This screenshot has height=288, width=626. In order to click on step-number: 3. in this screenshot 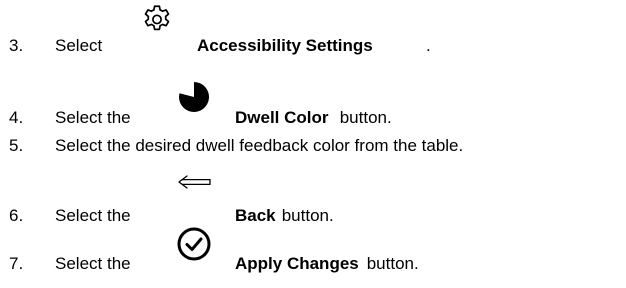, I will do `click(16, 45)`.